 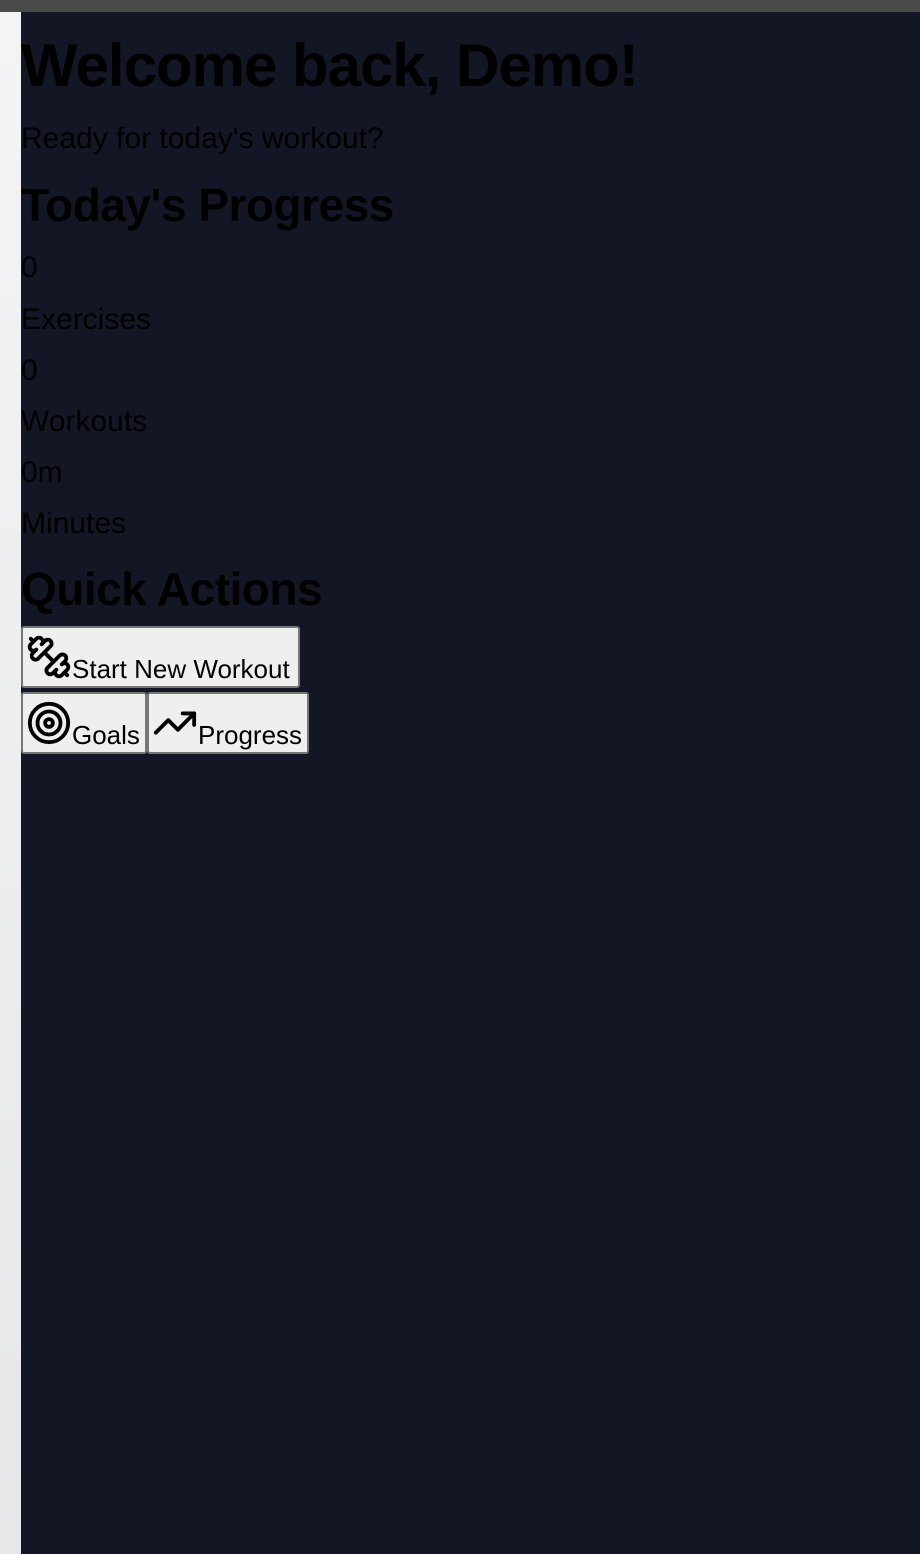 What do you see at coordinates (202, 138) in the screenshot?
I see `welcome-subtitle: Ready for today's workout?` at bounding box center [202, 138].